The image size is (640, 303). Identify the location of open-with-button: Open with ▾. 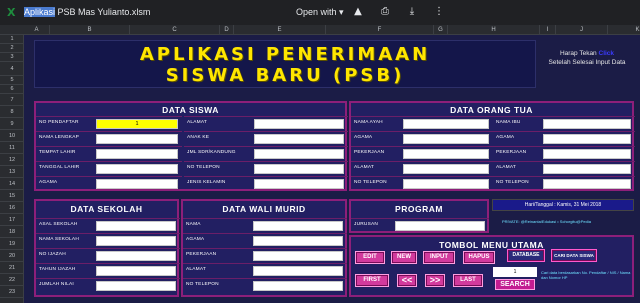
(320, 12).